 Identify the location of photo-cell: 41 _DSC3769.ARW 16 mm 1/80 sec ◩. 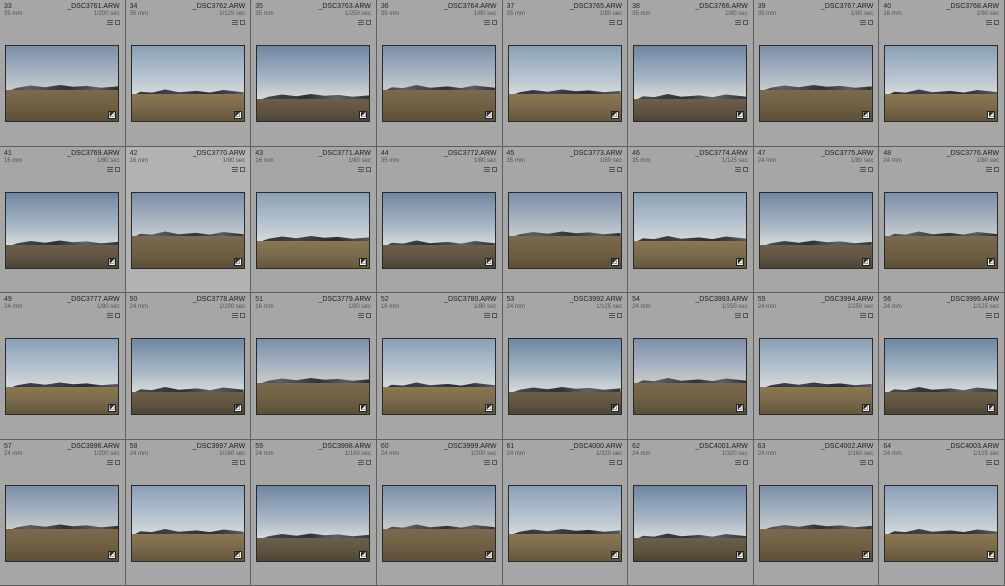
(63, 219).